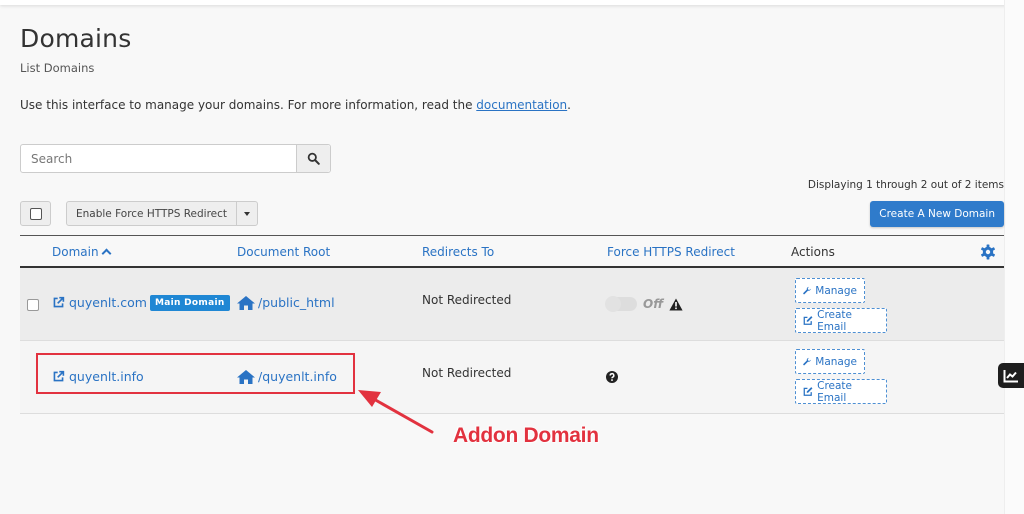 The image size is (1024, 514). I want to click on top-bar, so click(512, 2).